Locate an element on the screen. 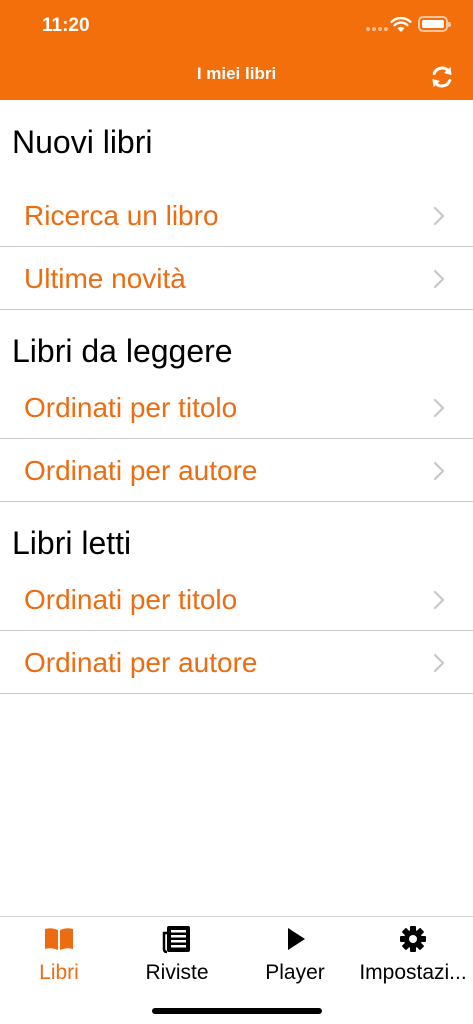 The height and width of the screenshot is (1024, 473). tab-label: Riviste is located at coordinates (177, 972).